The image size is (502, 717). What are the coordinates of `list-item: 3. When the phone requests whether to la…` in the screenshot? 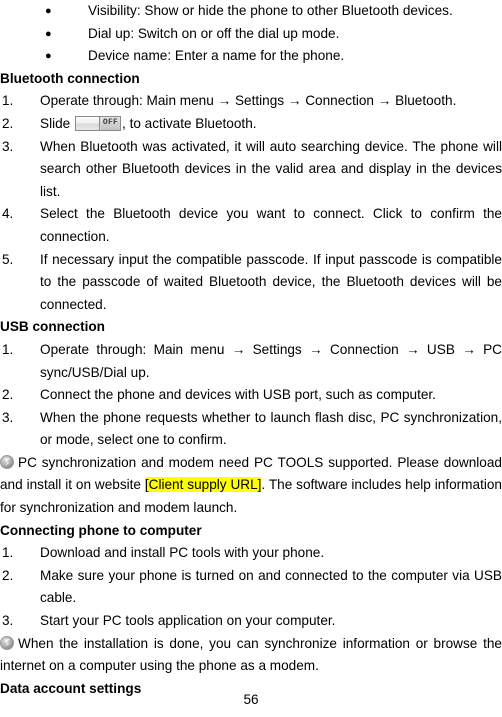 It's located at (251, 429).